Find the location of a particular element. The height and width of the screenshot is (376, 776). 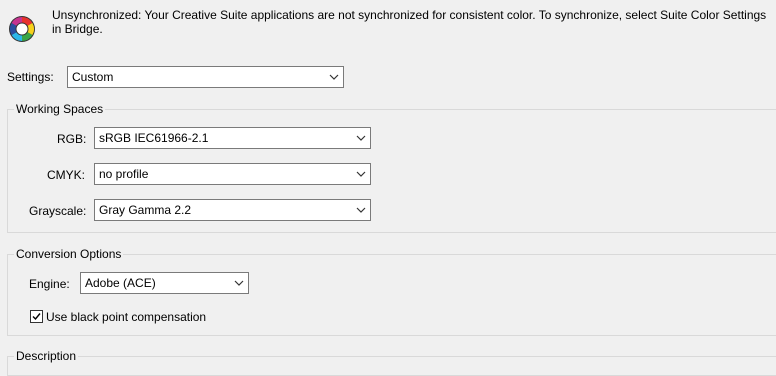

settings-value: Custom is located at coordinates (93, 77).